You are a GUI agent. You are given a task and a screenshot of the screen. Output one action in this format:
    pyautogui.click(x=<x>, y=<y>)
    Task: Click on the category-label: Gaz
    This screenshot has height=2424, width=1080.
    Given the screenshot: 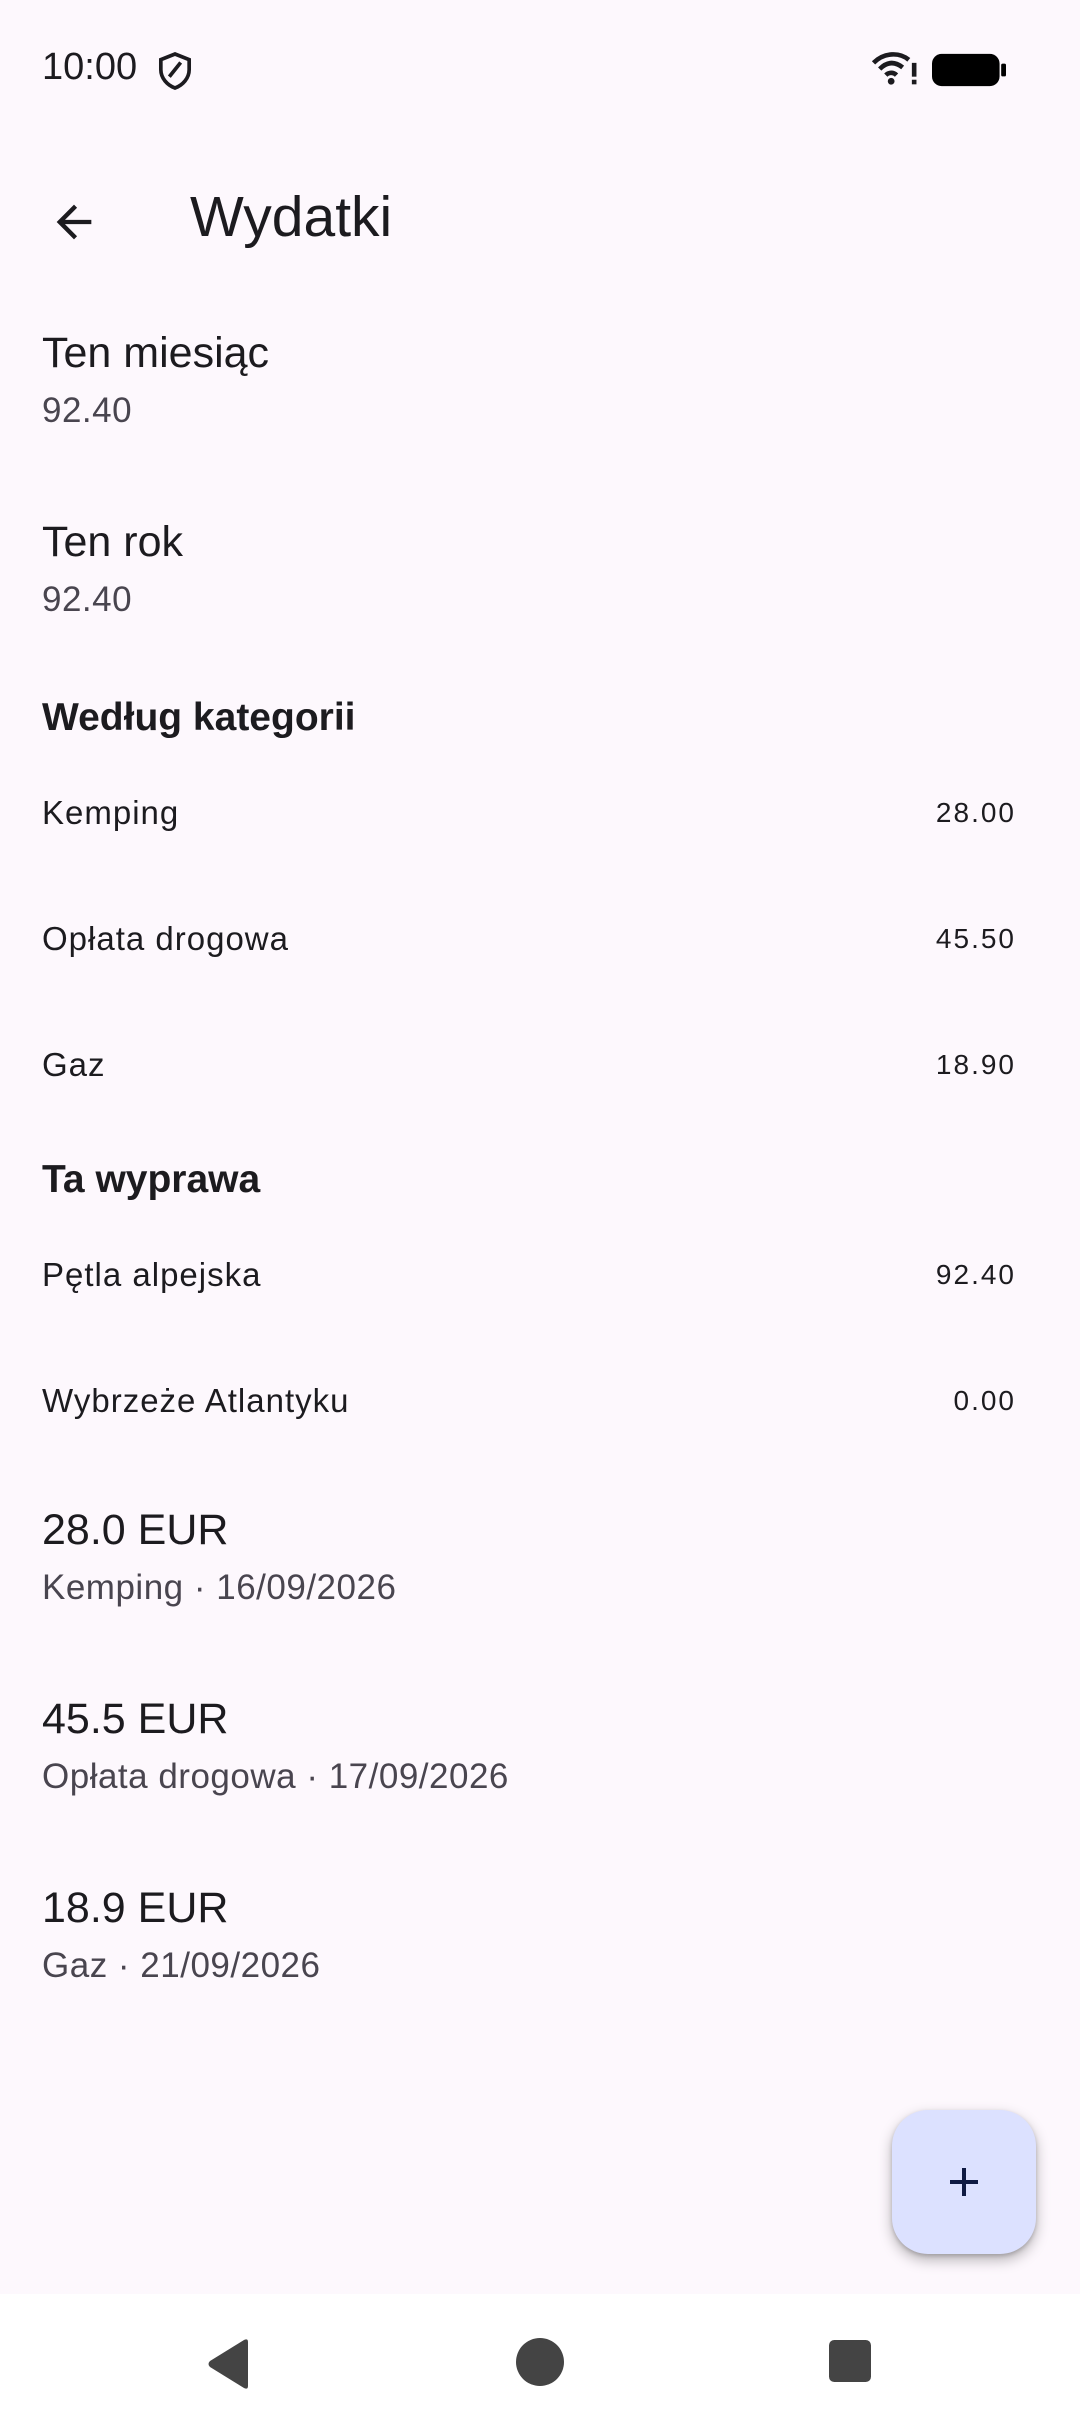 What is the action you would take?
    pyautogui.click(x=74, y=1064)
    